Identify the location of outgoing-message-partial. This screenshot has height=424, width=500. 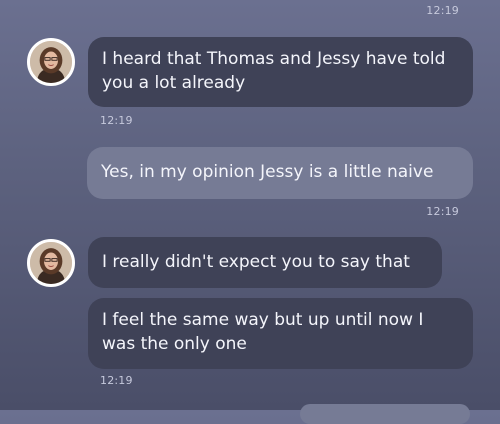
(385, 414).